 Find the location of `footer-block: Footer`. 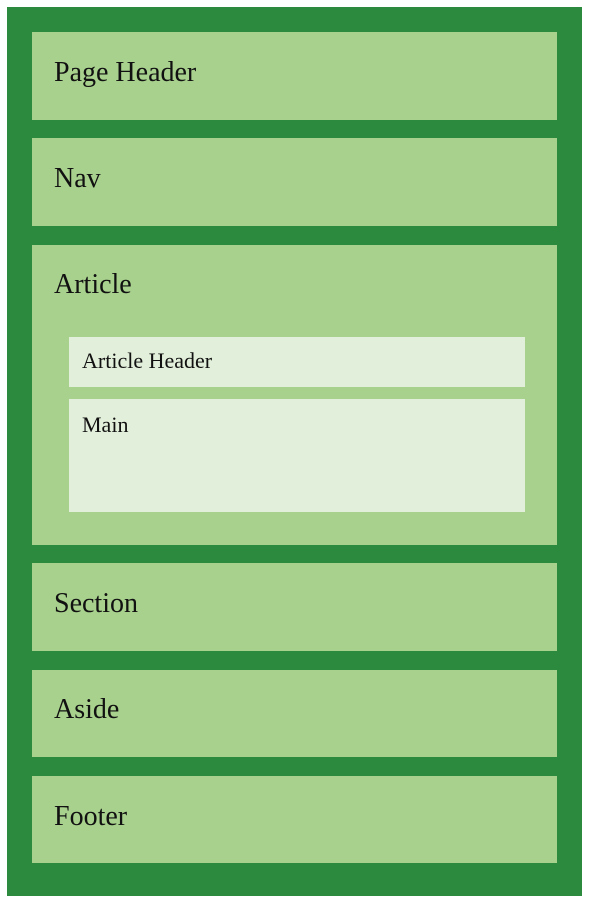

footer-block: Footer is located at coordinates (294, 819).